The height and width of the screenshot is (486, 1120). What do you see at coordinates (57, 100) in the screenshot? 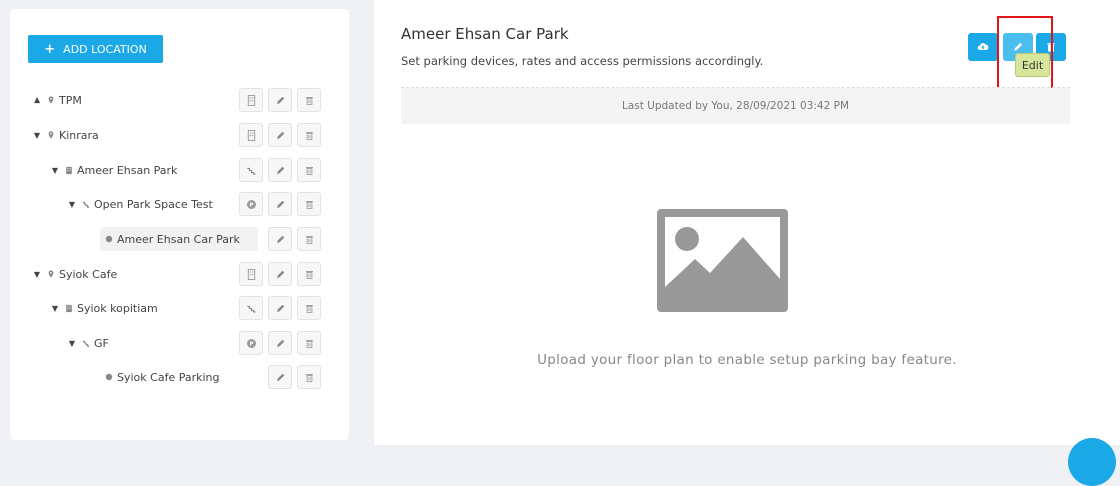
I see `tree-node: ▼ TPM` at bounding box center [57, 100].